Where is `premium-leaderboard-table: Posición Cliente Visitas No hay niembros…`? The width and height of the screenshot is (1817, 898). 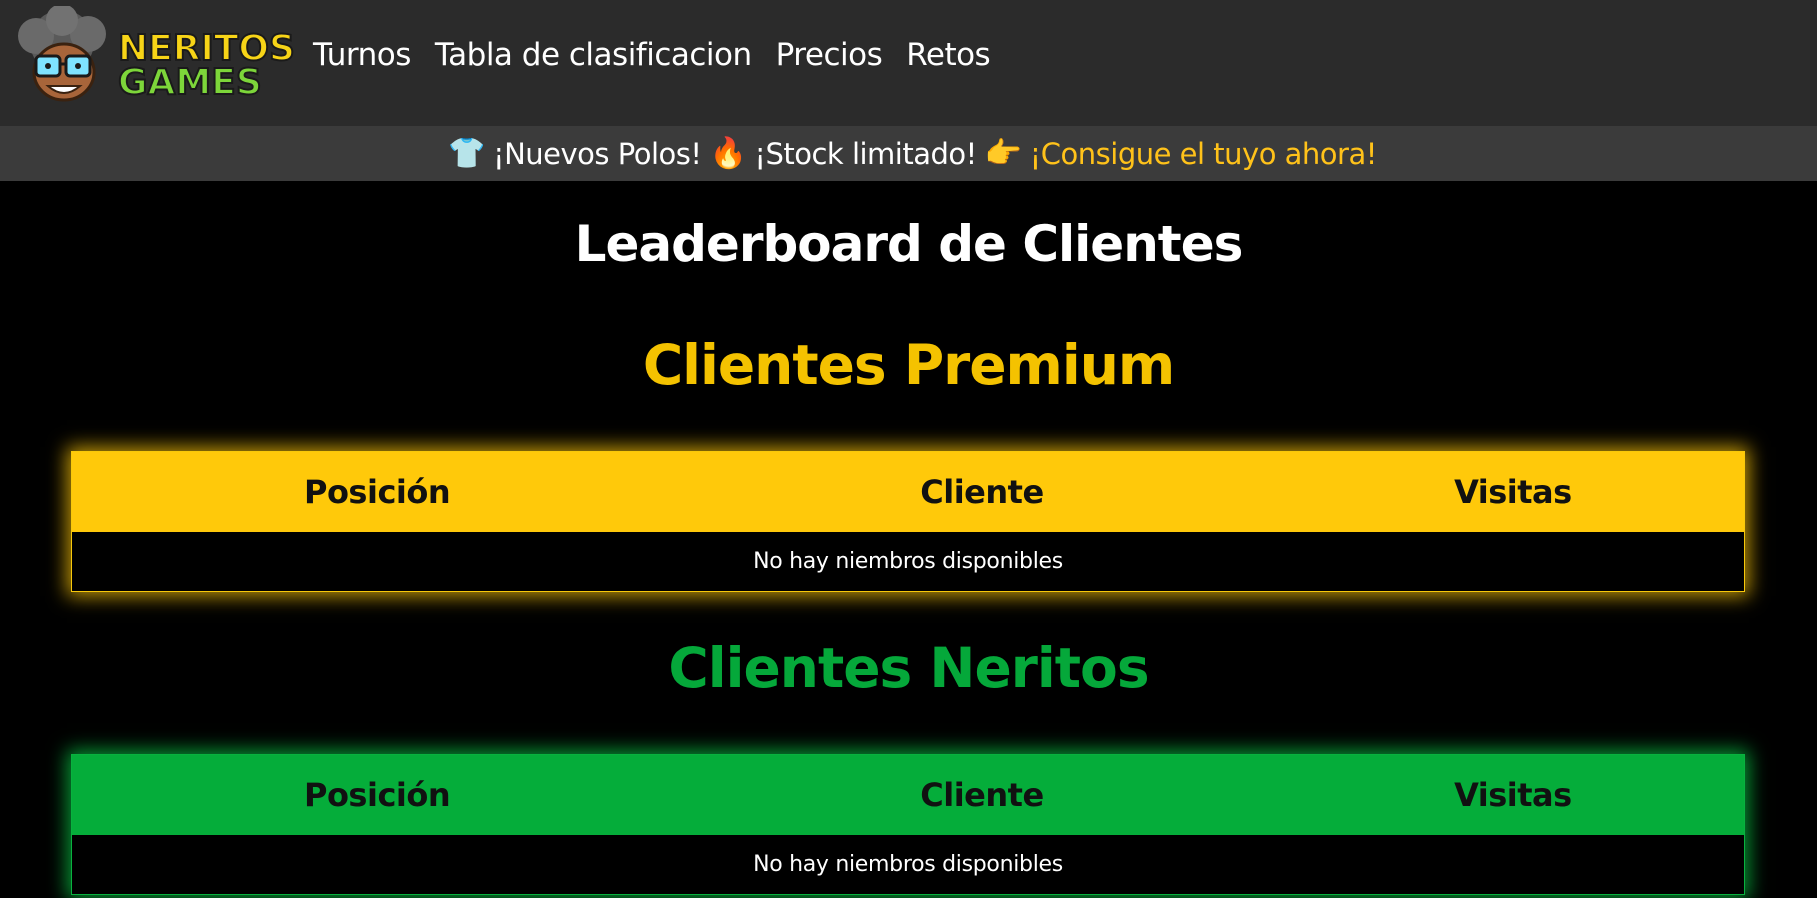 premium-leaderboard-table: Posición Cliente Visitas No hay niembros… is located at coordinates (908, 521).